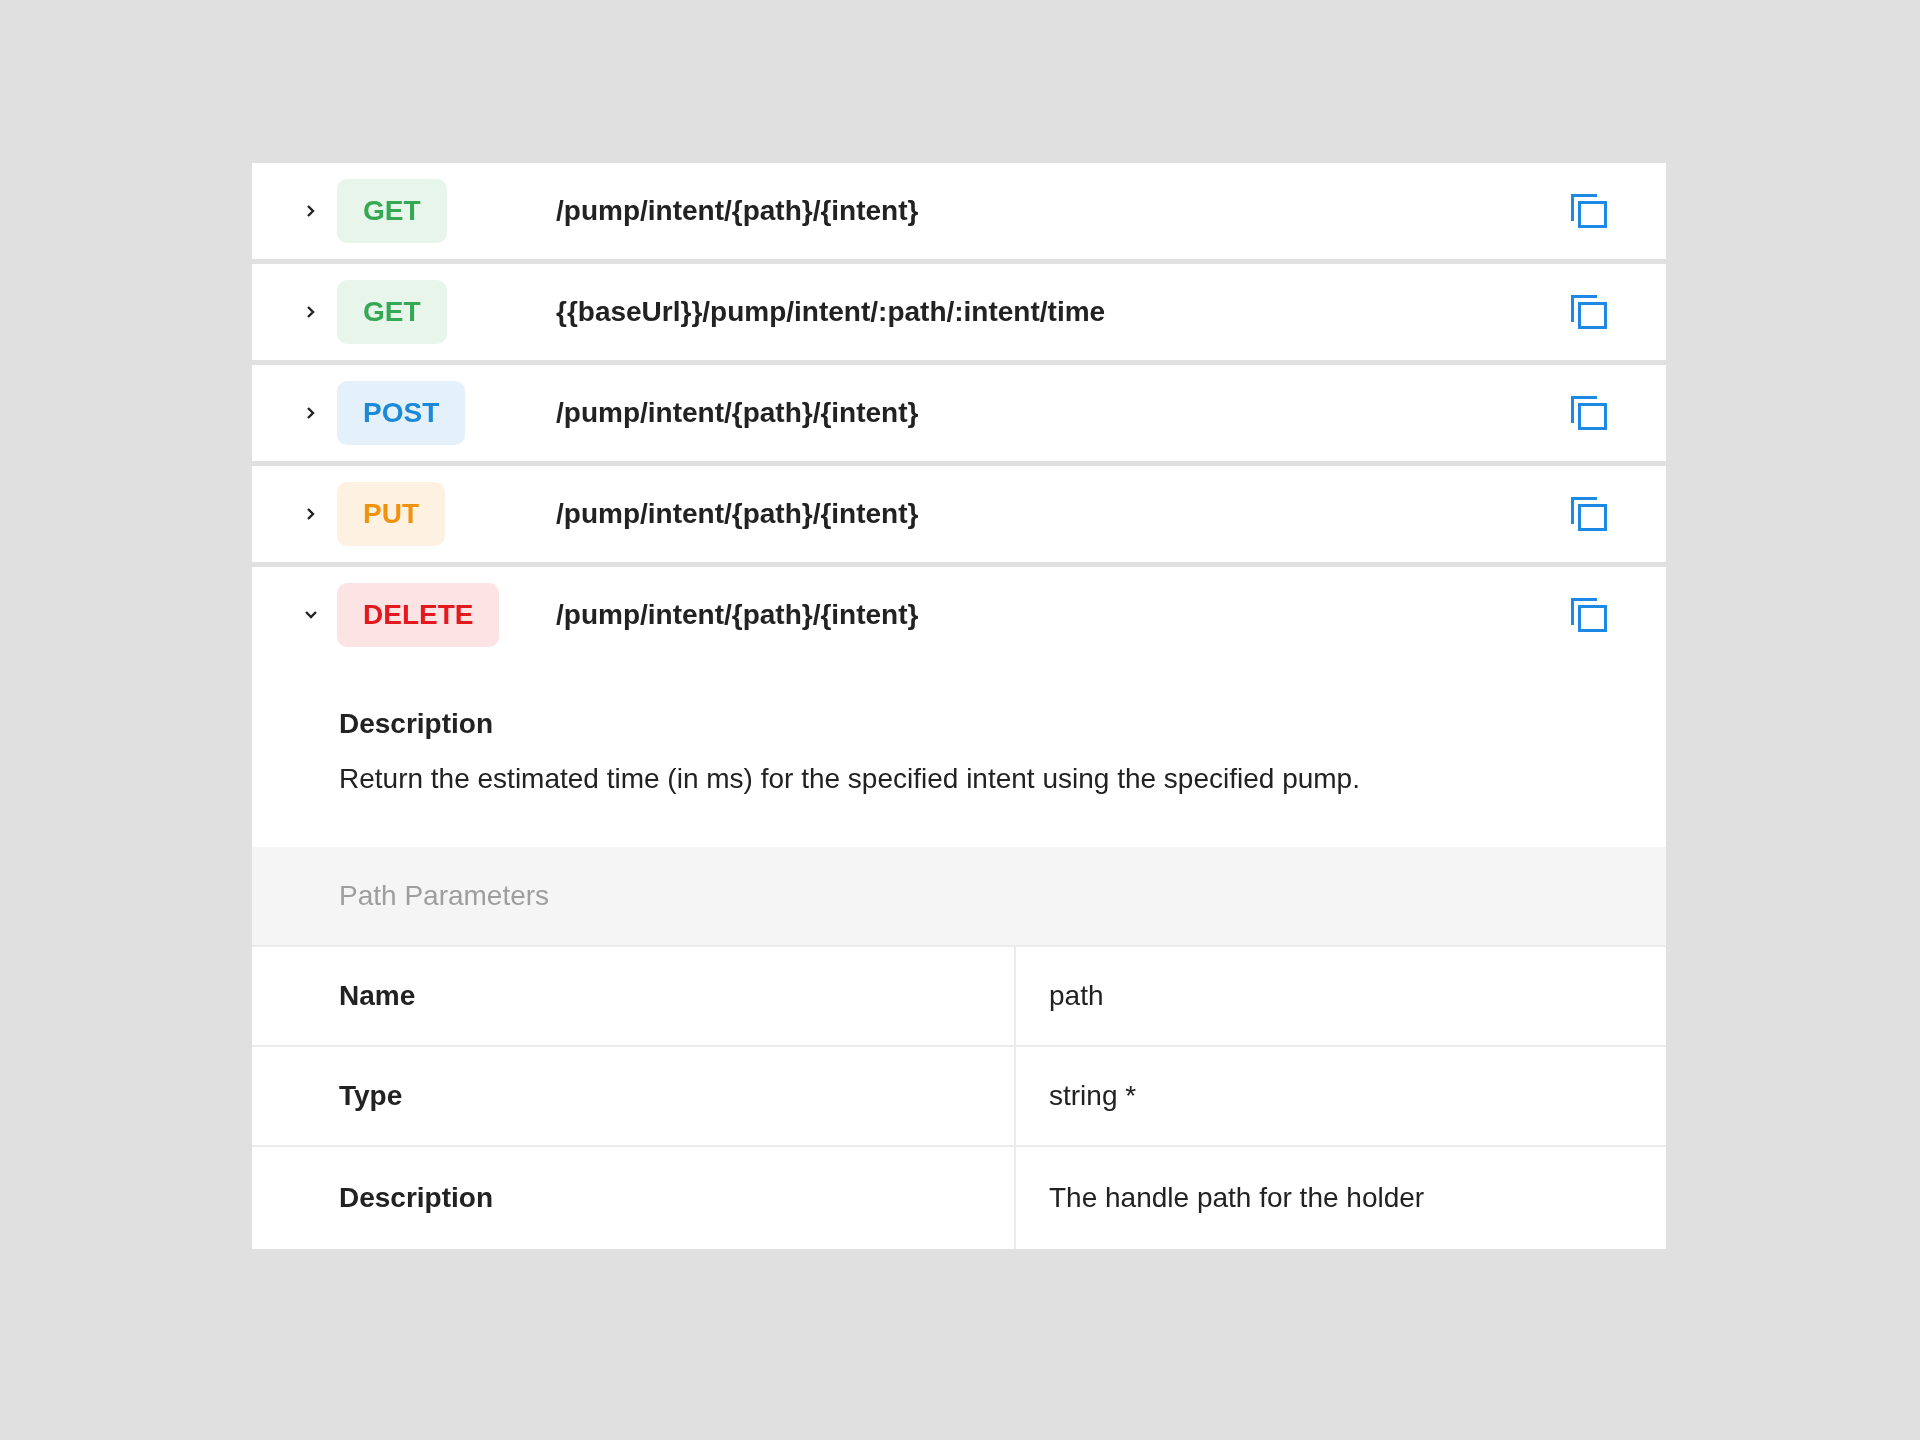 The height and width of the screenshot is (1440, 1920). Describe the element at coordinates (849, 779) in the screenshot. I see `description-text: Return the estimated time (in ms) for the specified intent using the specified pump.` at that location.